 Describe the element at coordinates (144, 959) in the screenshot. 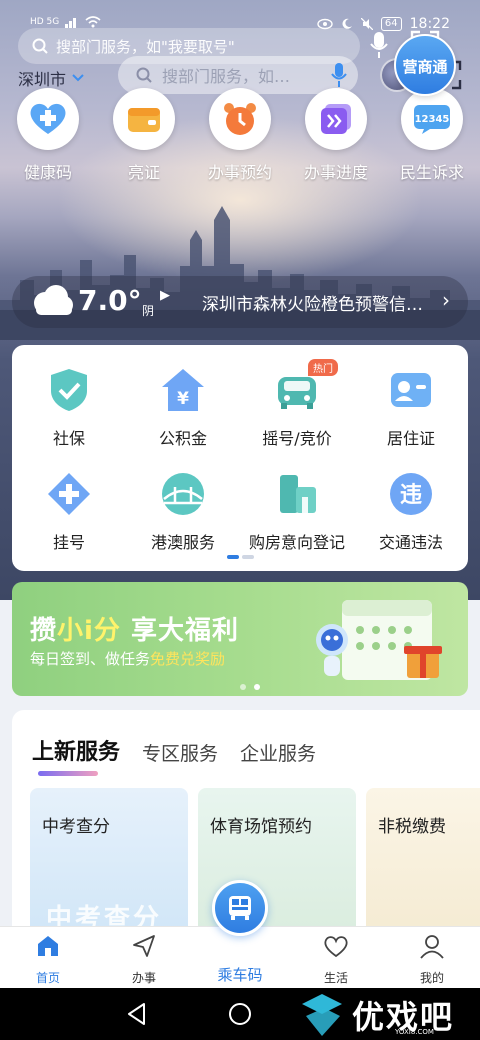

I see `nav-services: 办事` at that location.